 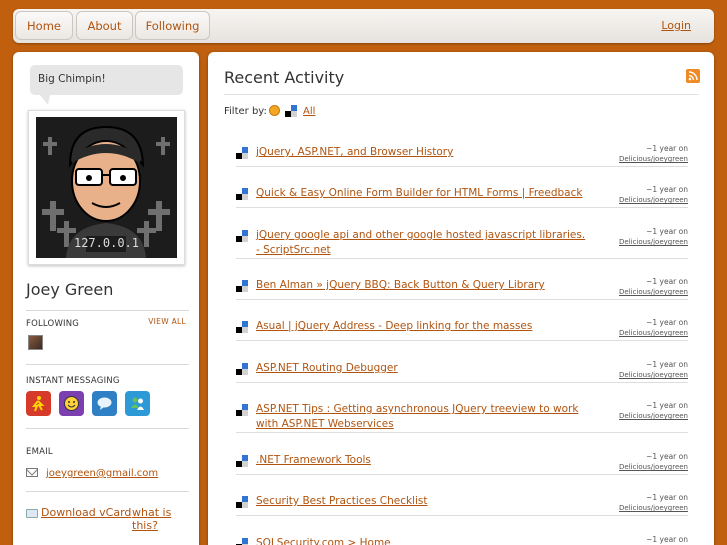 I want to click on envelope-icon, so click(x=32, y=472).